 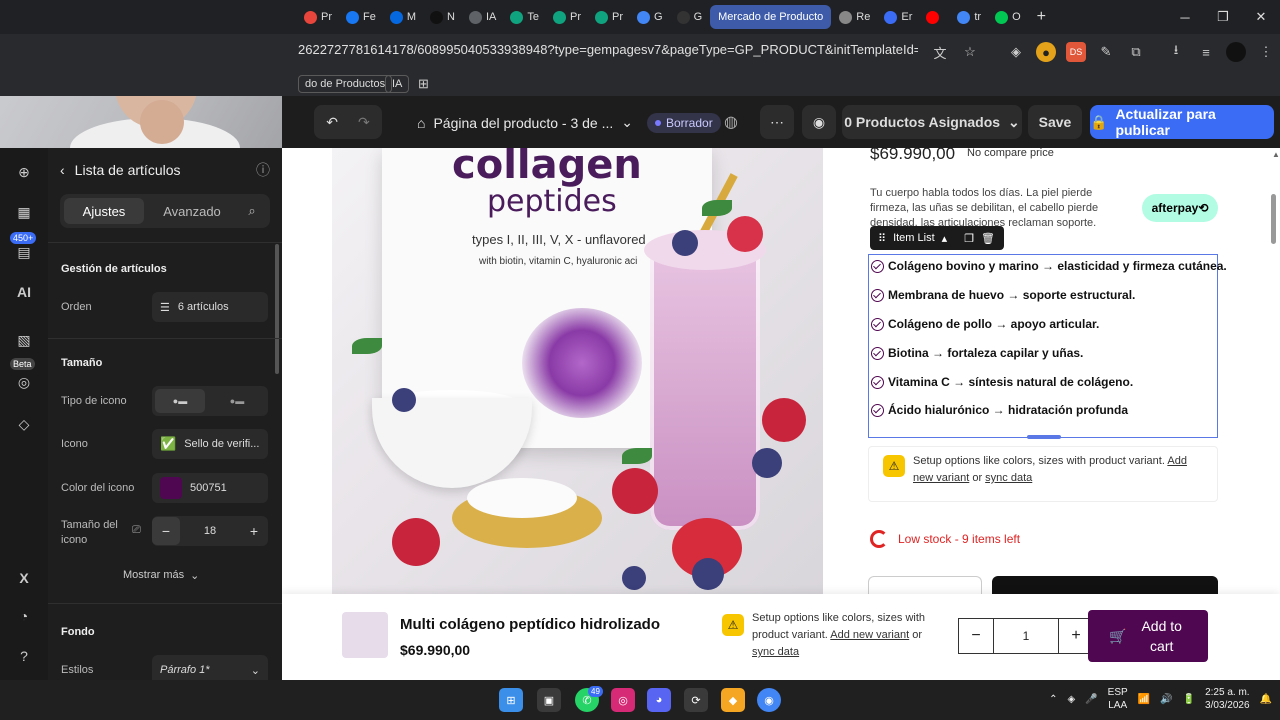 What do you see at coordinates (925, 586) in the screenshot?
I see `quantity-field-partial` at bounding box center [925, 586].